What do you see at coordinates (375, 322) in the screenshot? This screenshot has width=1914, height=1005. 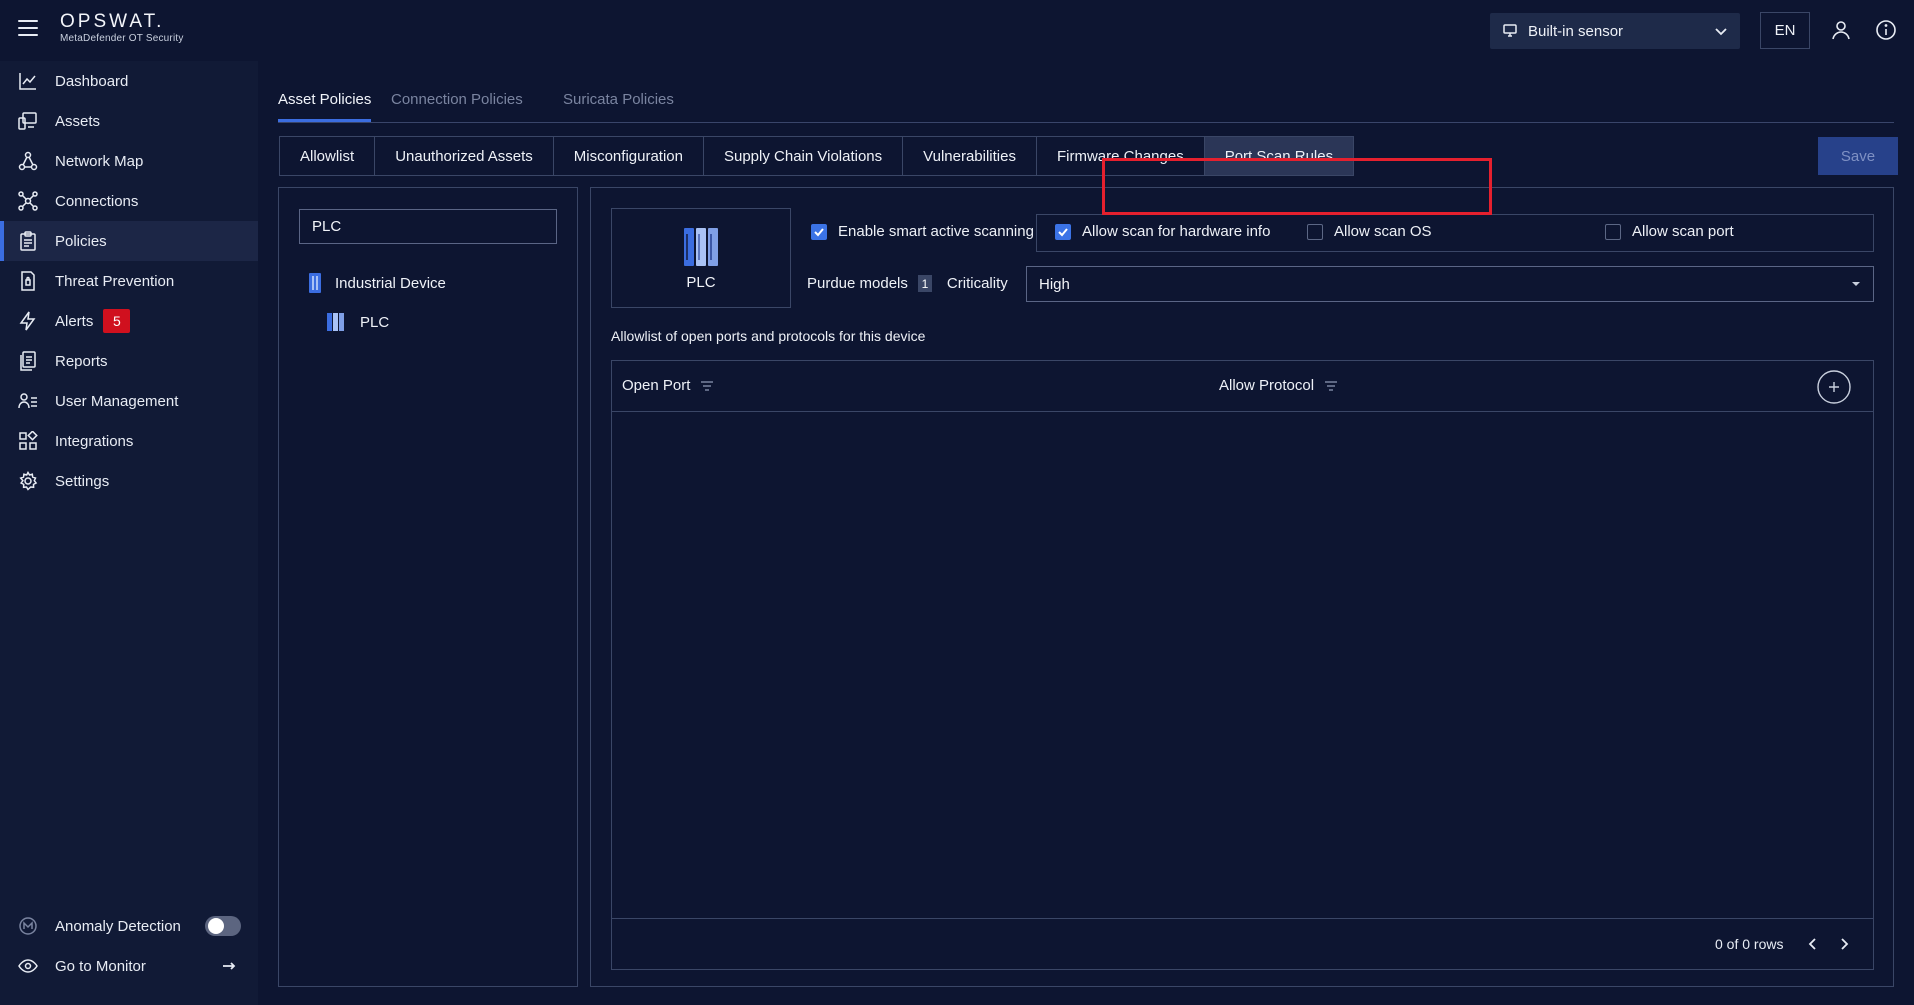 I see `tree-item-label: PLC` at bounding box center [375, 322].